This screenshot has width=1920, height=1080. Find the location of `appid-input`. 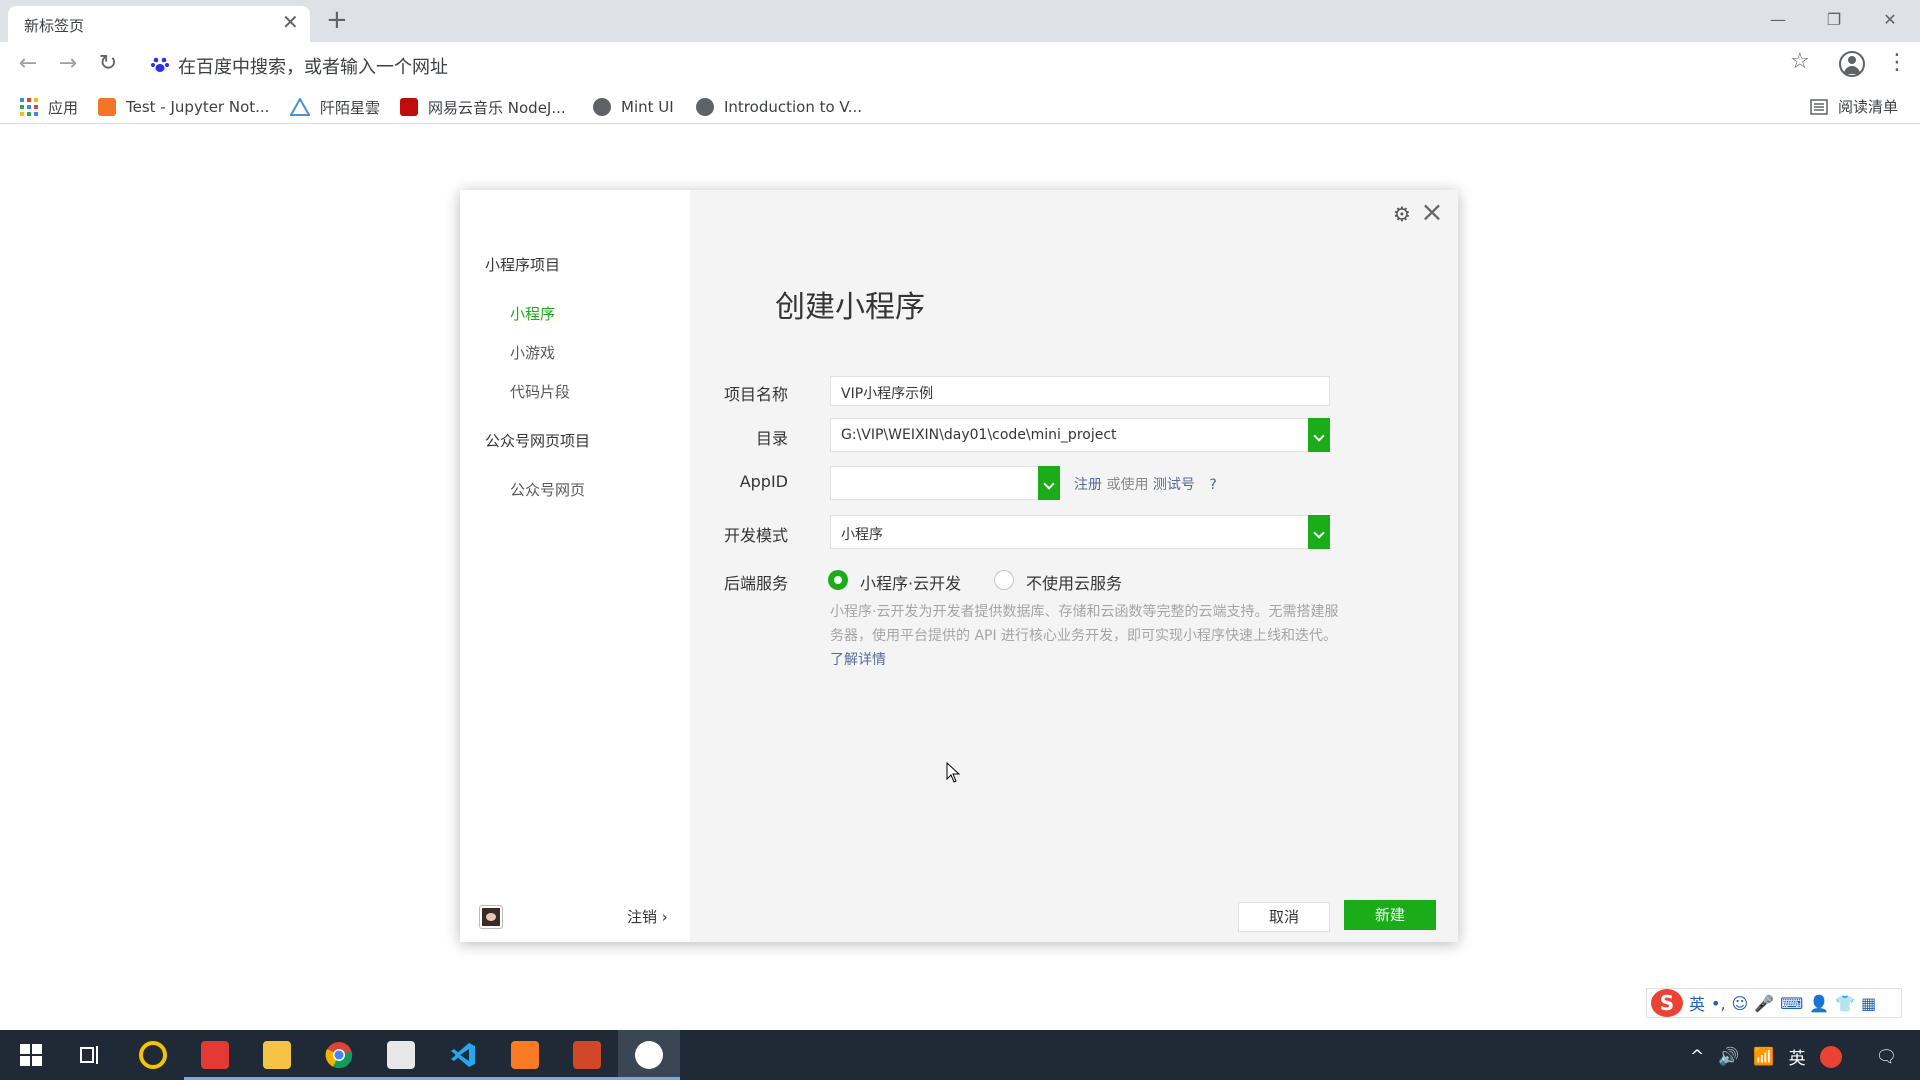

appid-input is located at coordinates (945, 483).